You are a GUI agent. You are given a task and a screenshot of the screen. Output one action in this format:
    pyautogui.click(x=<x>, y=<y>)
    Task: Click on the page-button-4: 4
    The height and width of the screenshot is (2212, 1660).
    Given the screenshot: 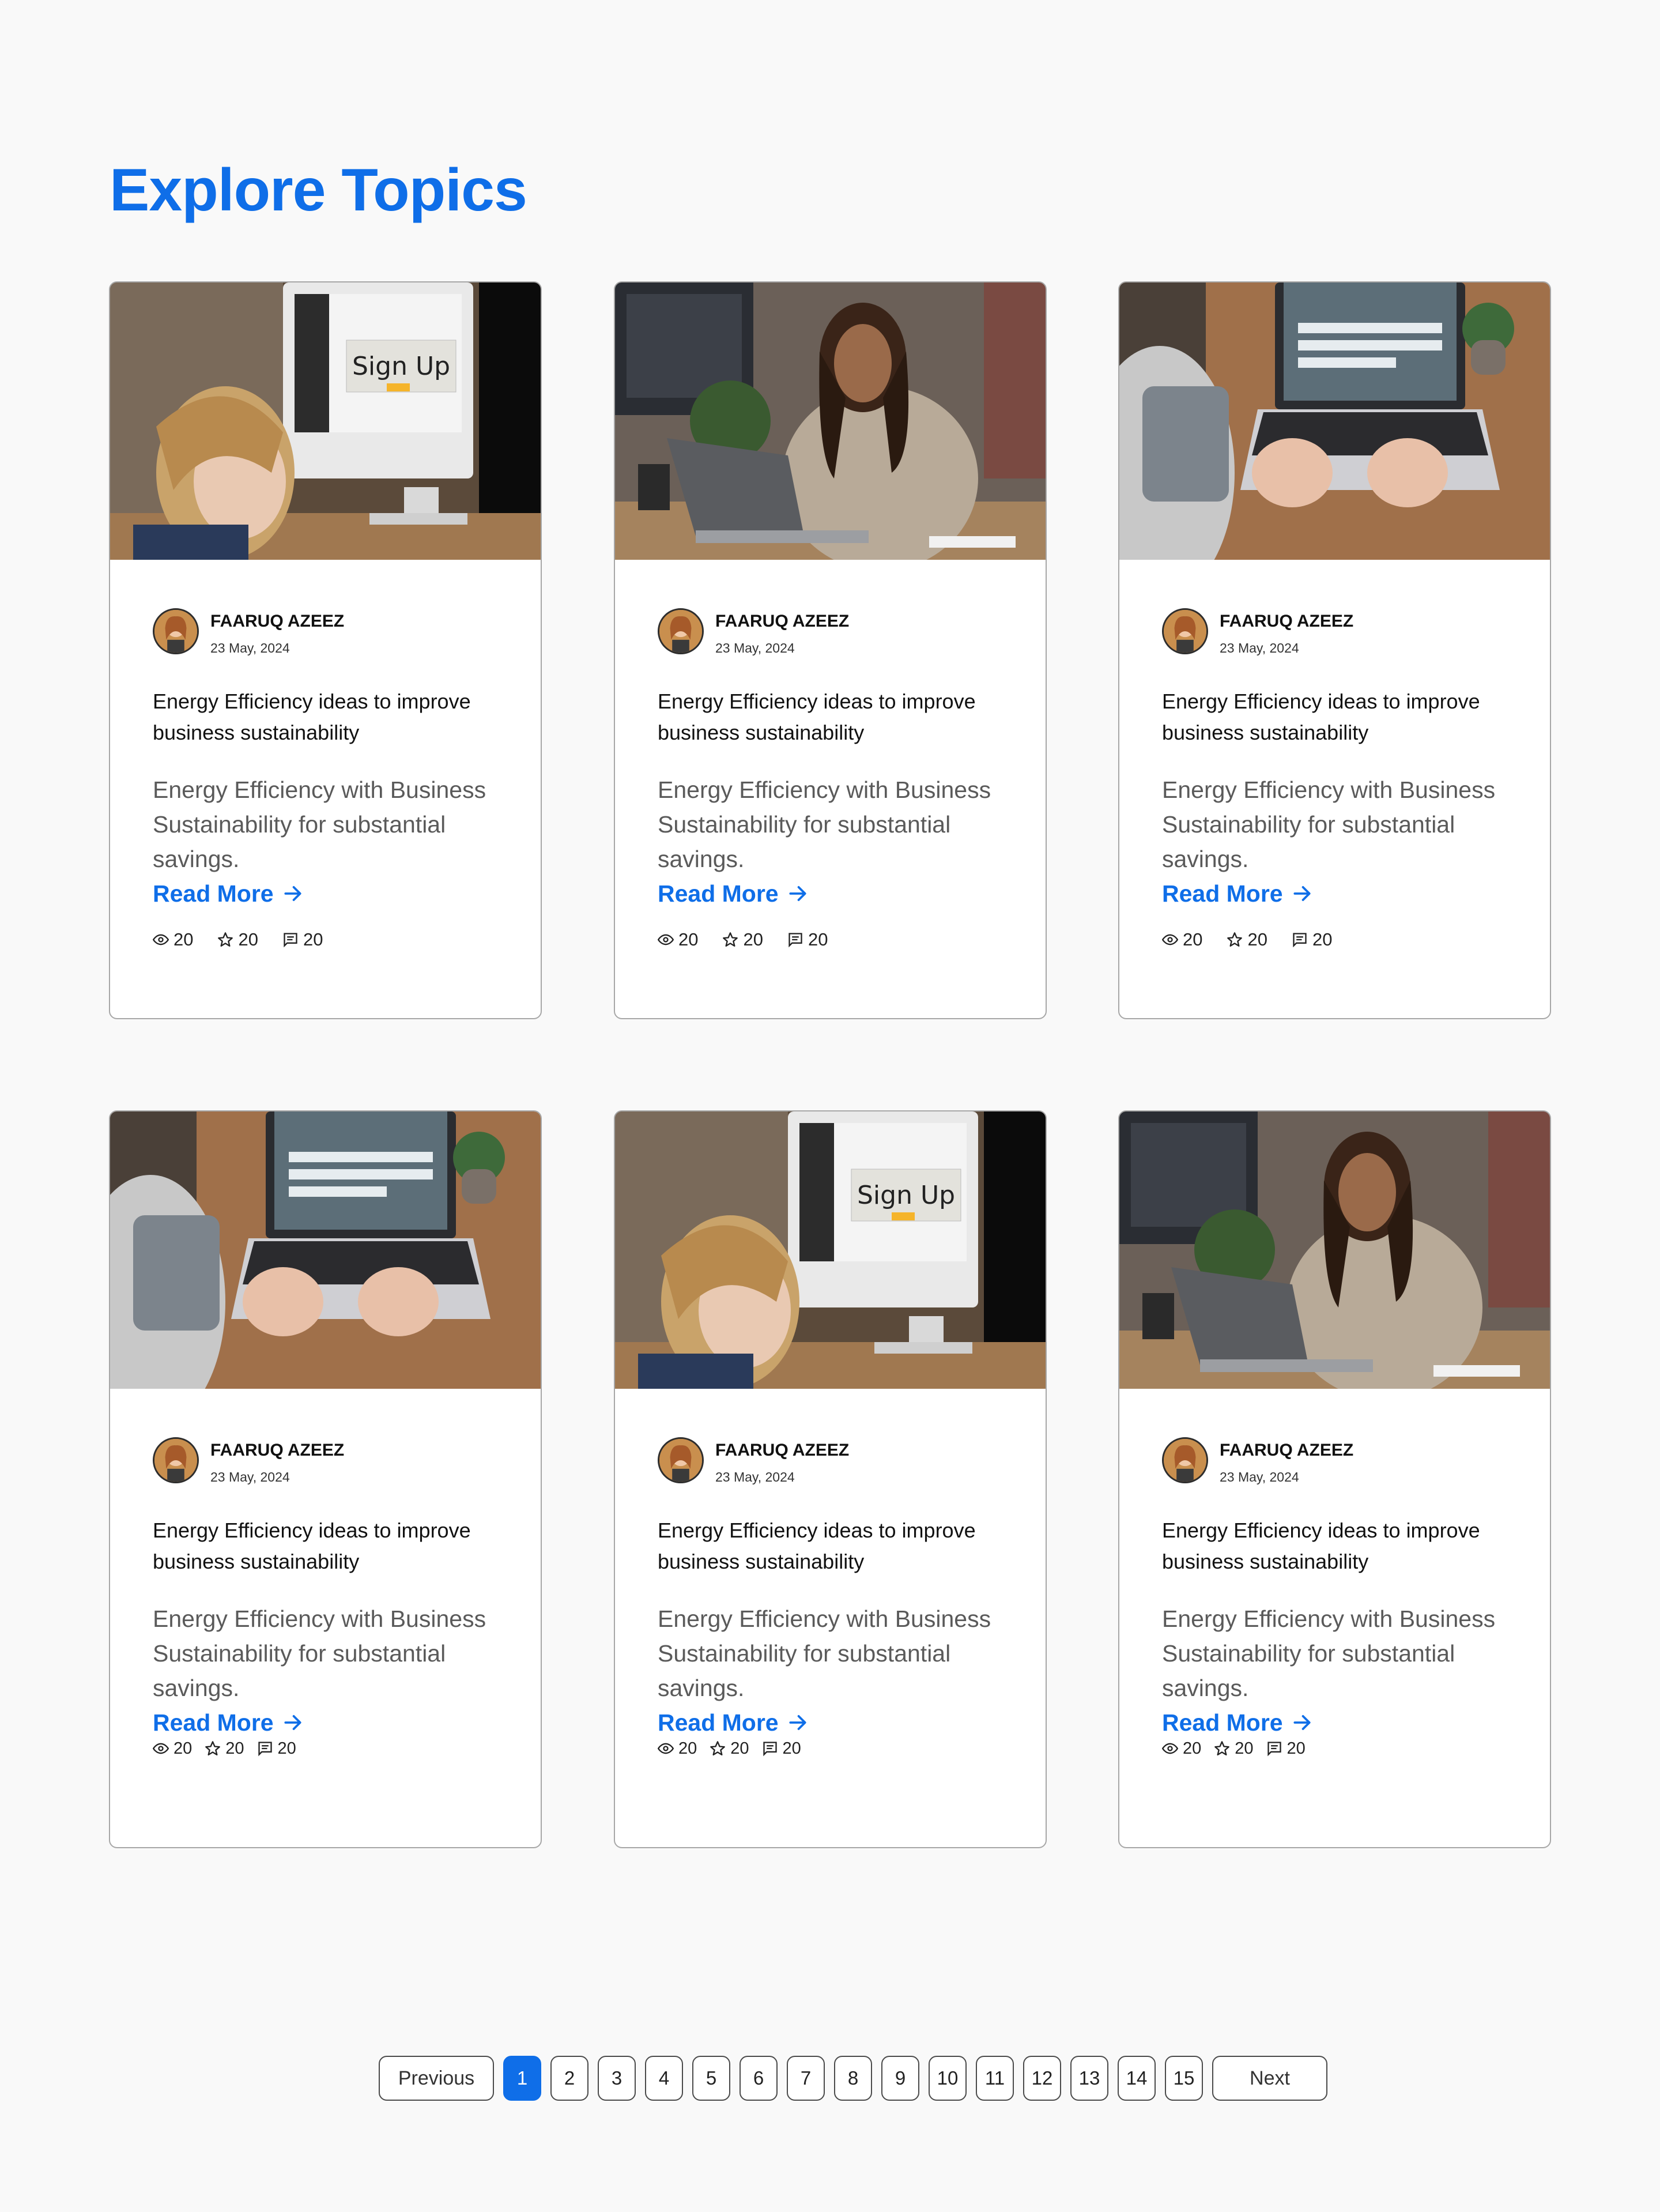 What is the action you would take?
    pyautogui.click(x=664, y=2078)
    